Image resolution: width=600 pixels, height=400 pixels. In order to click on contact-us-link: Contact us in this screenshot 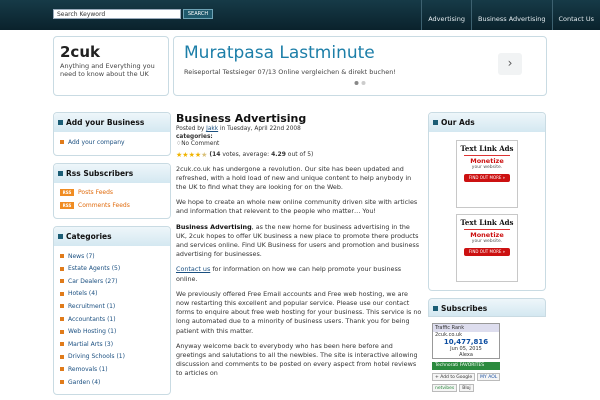, I will do `click(193, 269)`.